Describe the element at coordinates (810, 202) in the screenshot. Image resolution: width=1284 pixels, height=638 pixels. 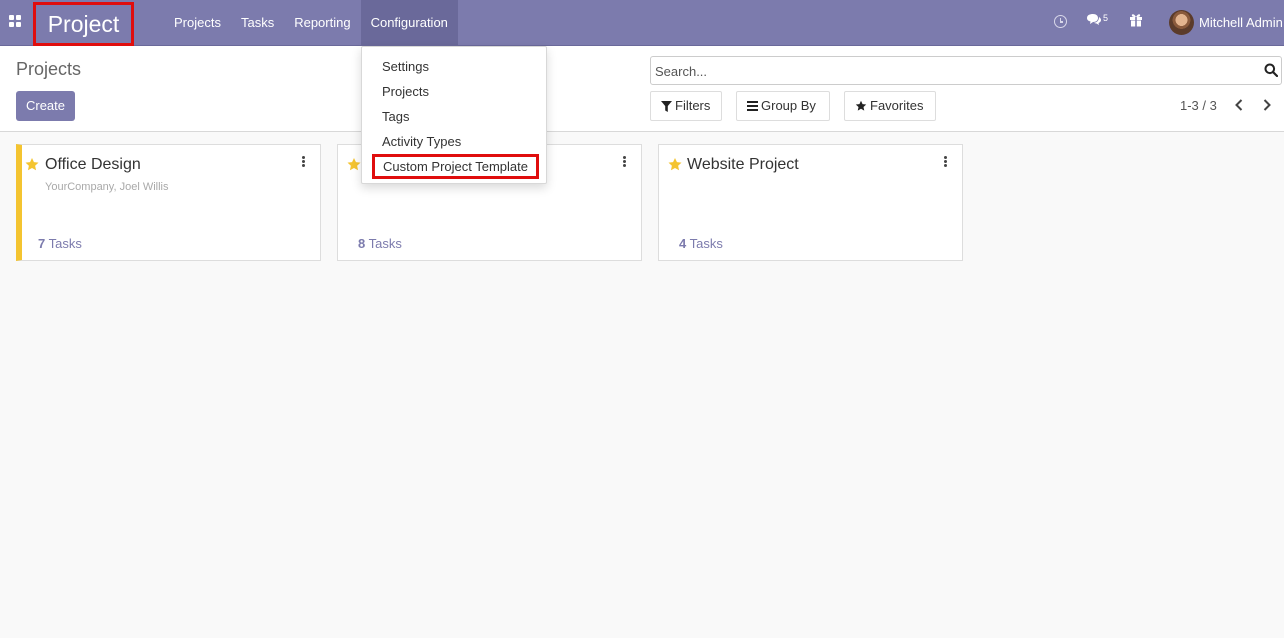
I see `project-card: Website Project 4 Tasks` at that location.